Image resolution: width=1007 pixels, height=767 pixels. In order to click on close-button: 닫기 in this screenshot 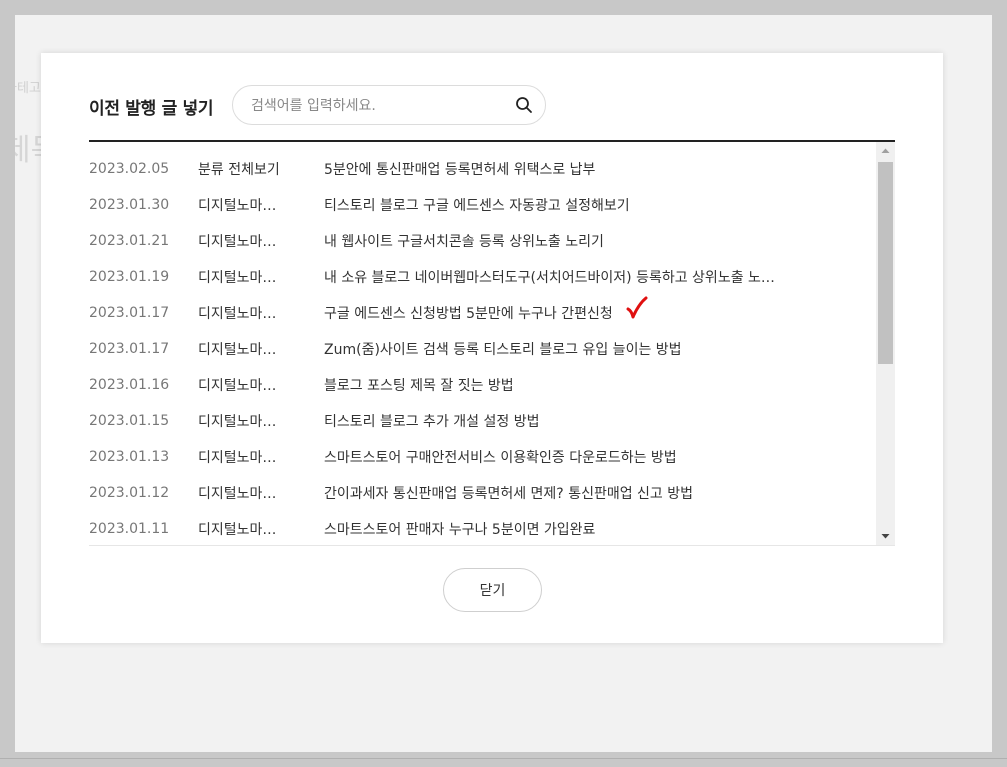, I will do `click(492, 590)`.